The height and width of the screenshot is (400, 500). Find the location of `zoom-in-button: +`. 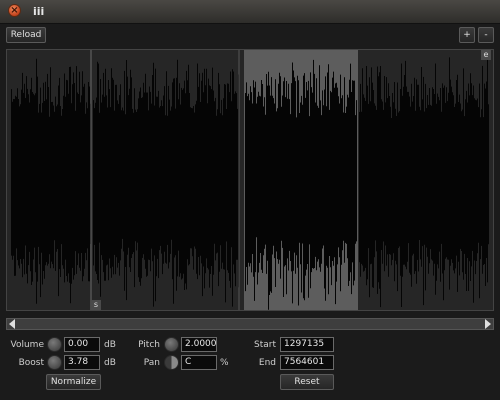

zoom-in-button: + is located at coordinates (467, 35).